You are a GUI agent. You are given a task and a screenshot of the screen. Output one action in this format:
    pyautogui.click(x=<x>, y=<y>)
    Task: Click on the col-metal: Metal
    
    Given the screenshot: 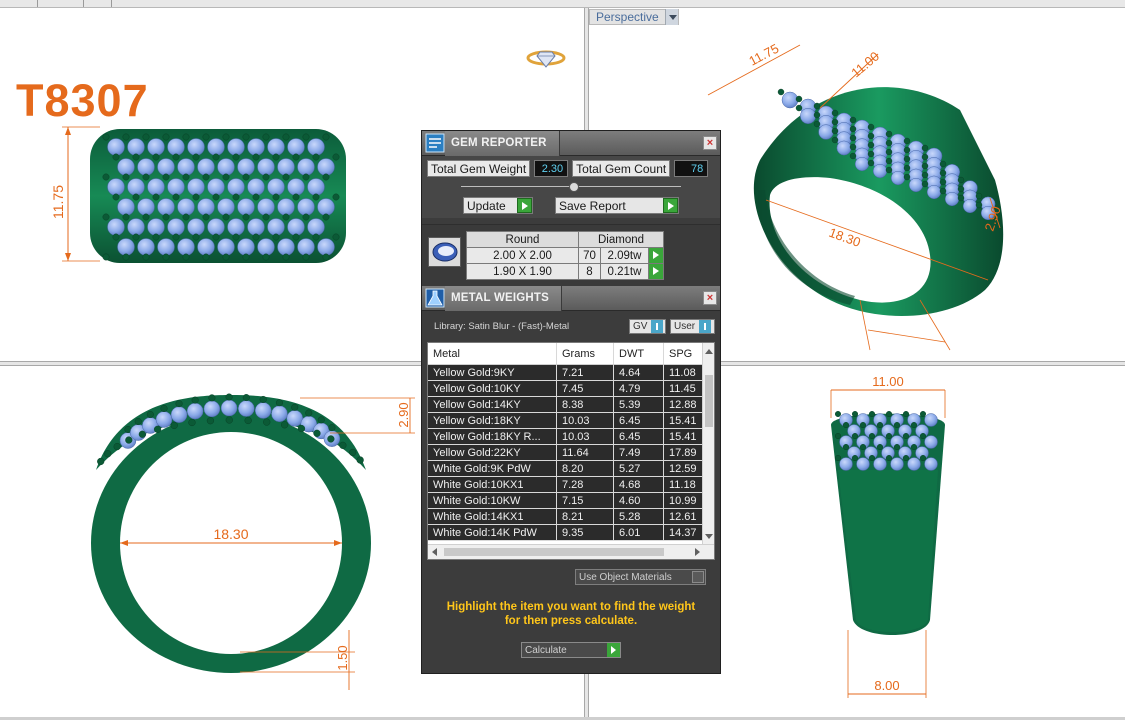 What is the action you would take?
    pyautogui.click(x=492, y=353)
    